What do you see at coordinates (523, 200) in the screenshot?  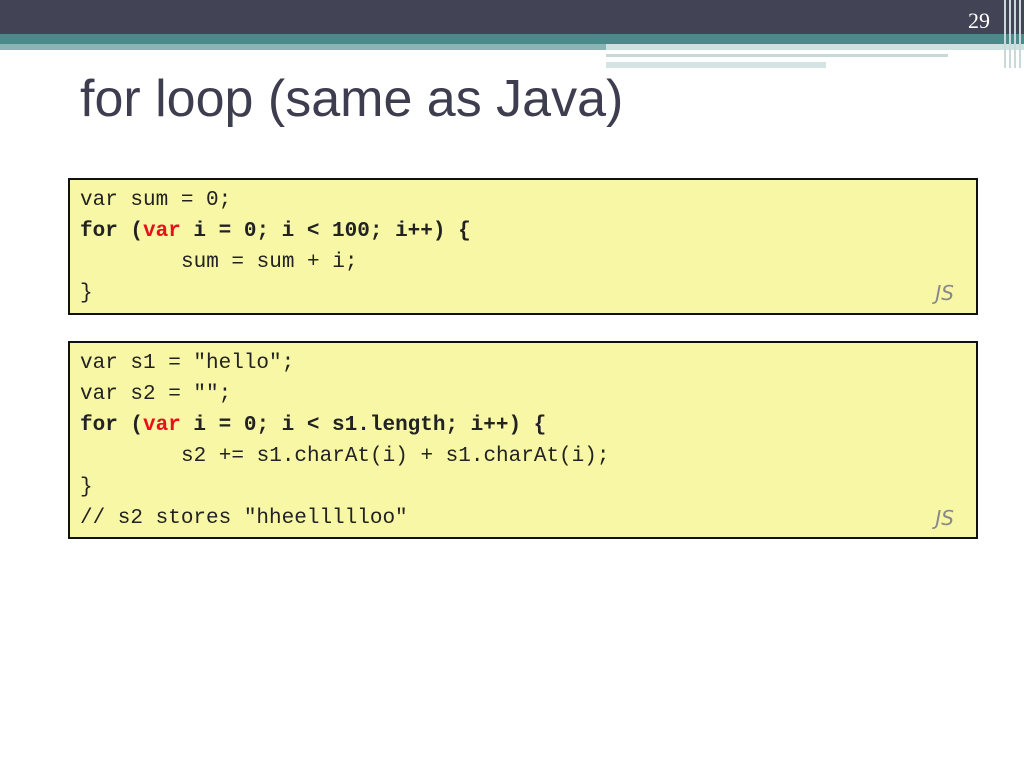 I see `code-line: var sum = 0;` at bounding box center [523, 200].